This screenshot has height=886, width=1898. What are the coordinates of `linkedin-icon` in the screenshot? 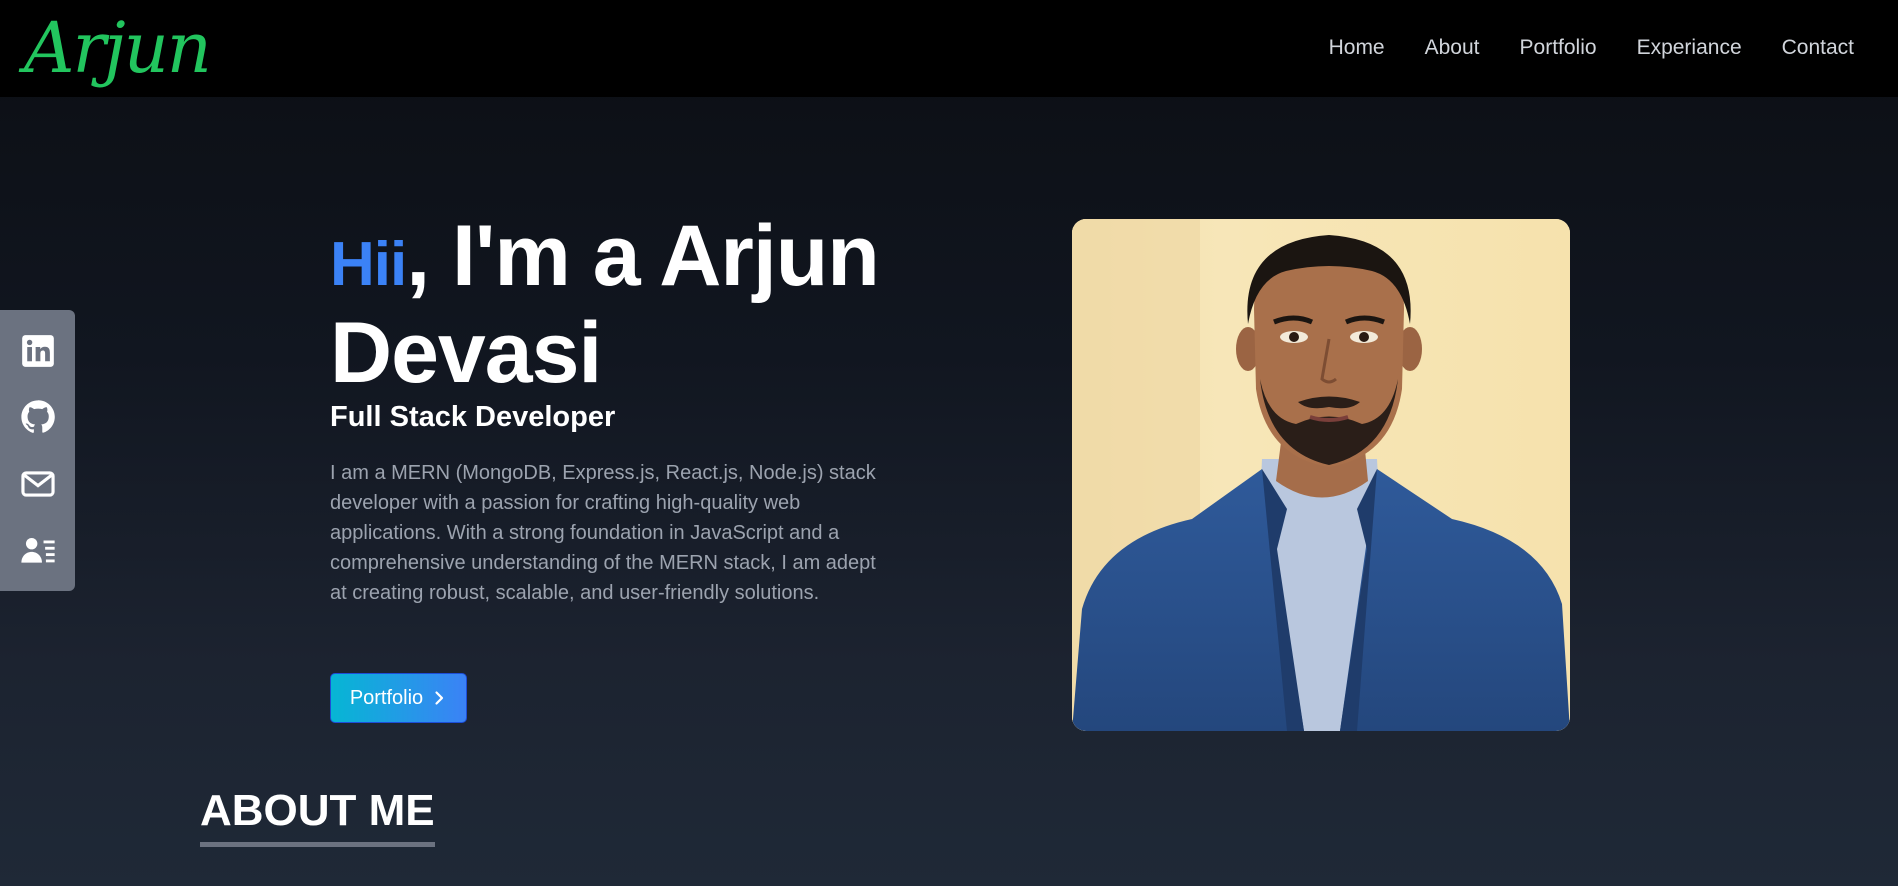 It's located at (37, 351).